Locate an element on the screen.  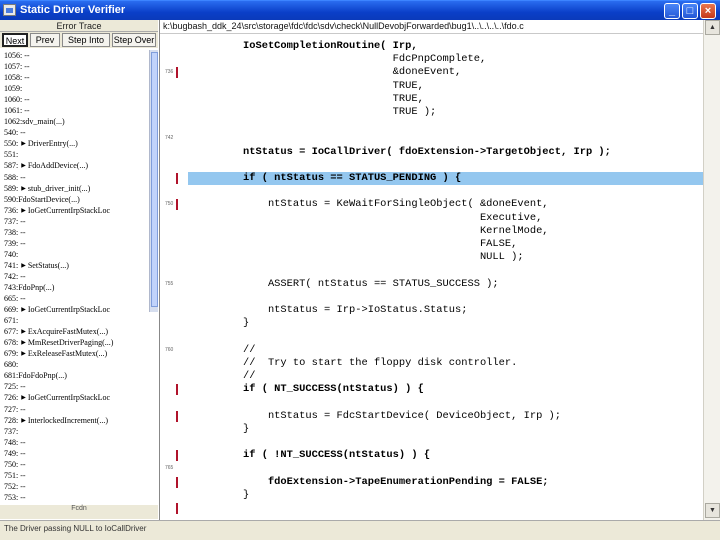
trace-scroll-thumb is located at coordinates (154, 179).